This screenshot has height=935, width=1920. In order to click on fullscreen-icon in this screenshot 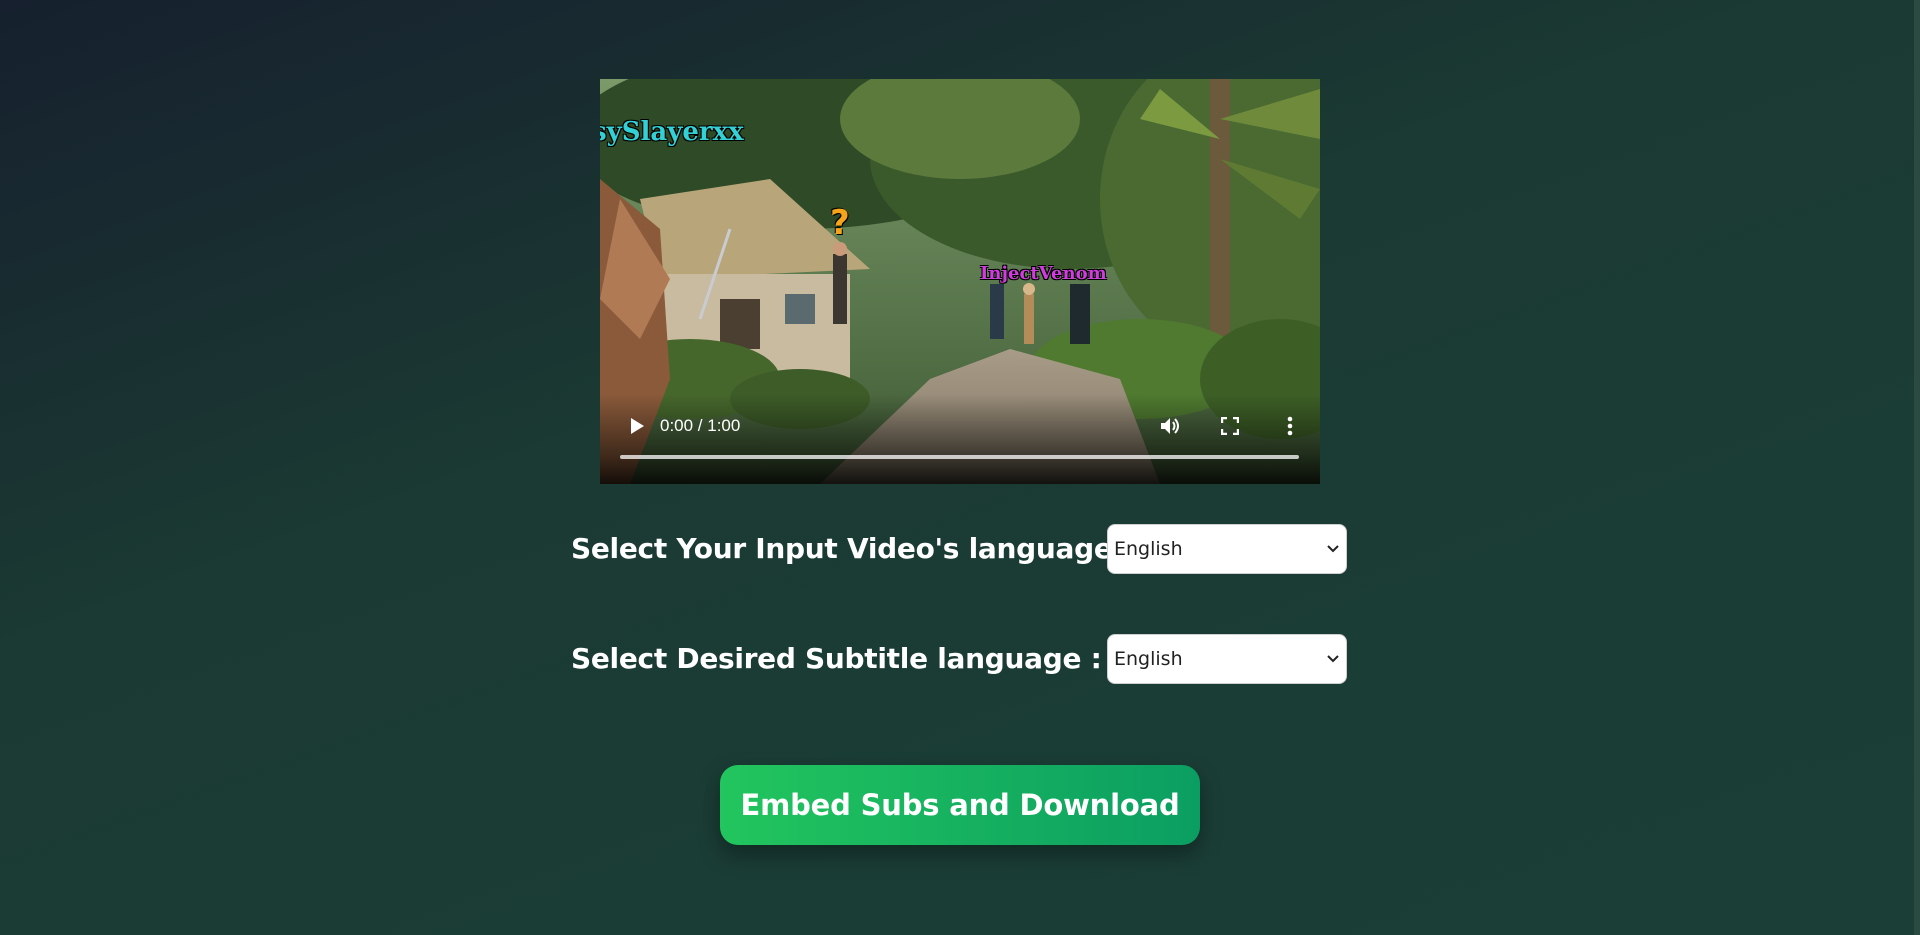, I will do `click(1230, 426)`.